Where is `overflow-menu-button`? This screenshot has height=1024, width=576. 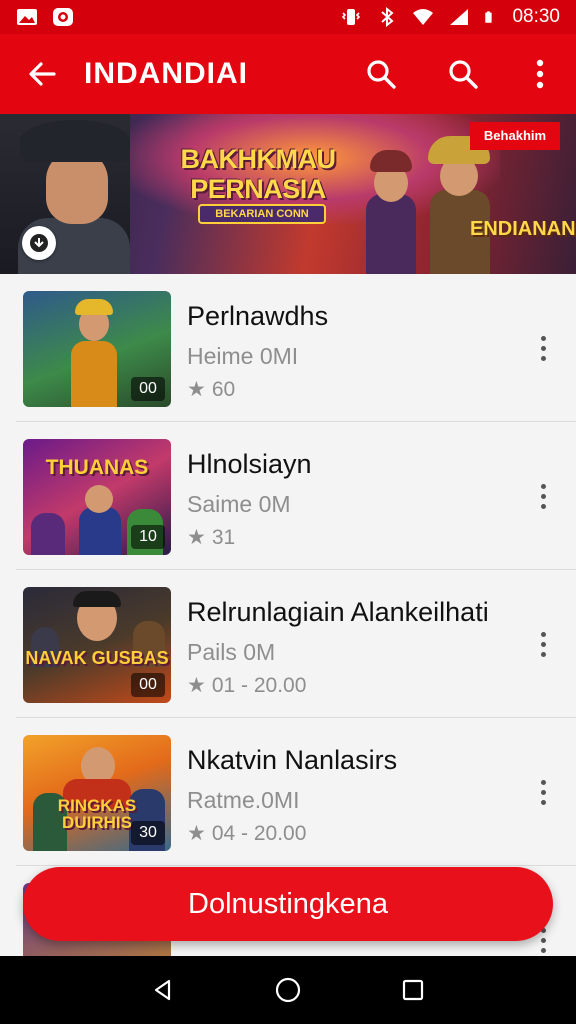 overflow-menu-button is located at coordinates (540, 74).